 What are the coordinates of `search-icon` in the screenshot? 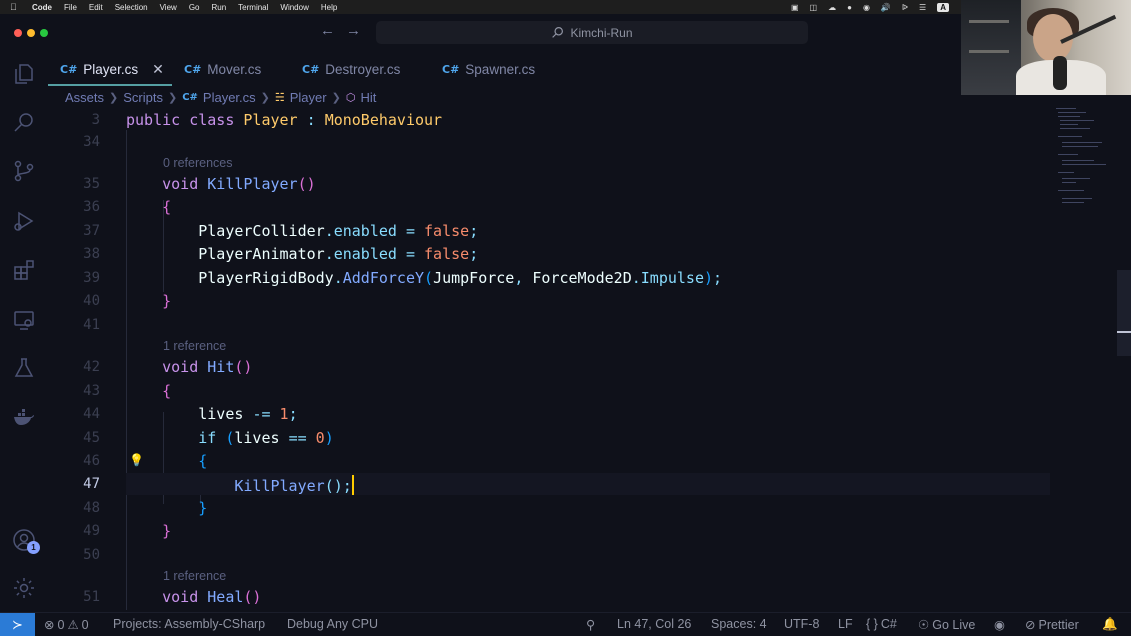 It's located at (24, 122).